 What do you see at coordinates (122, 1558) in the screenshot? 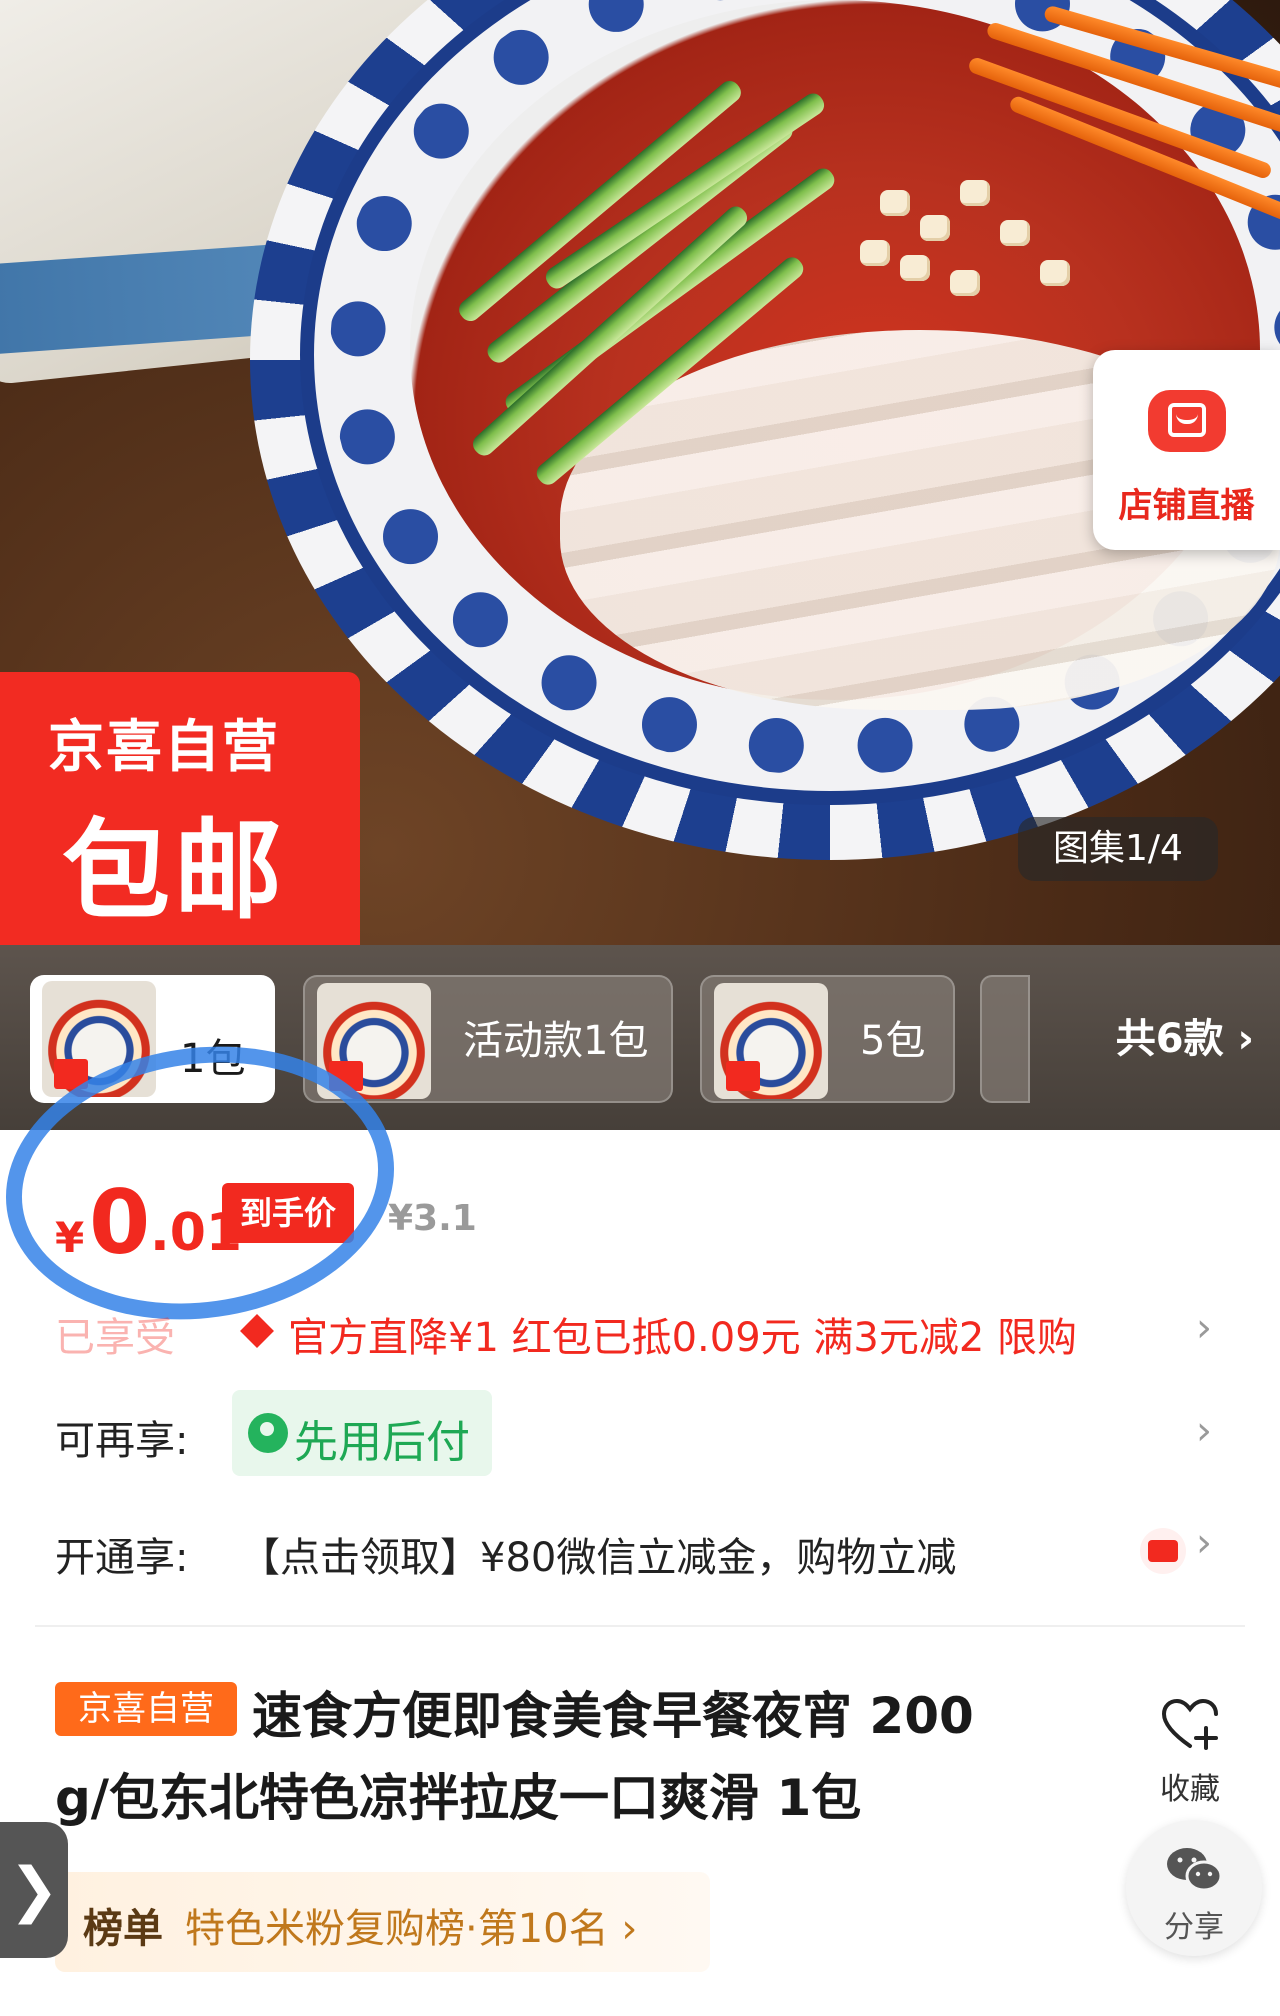
I see `open-label: 开通享:` at bounding box center [122, 1558].